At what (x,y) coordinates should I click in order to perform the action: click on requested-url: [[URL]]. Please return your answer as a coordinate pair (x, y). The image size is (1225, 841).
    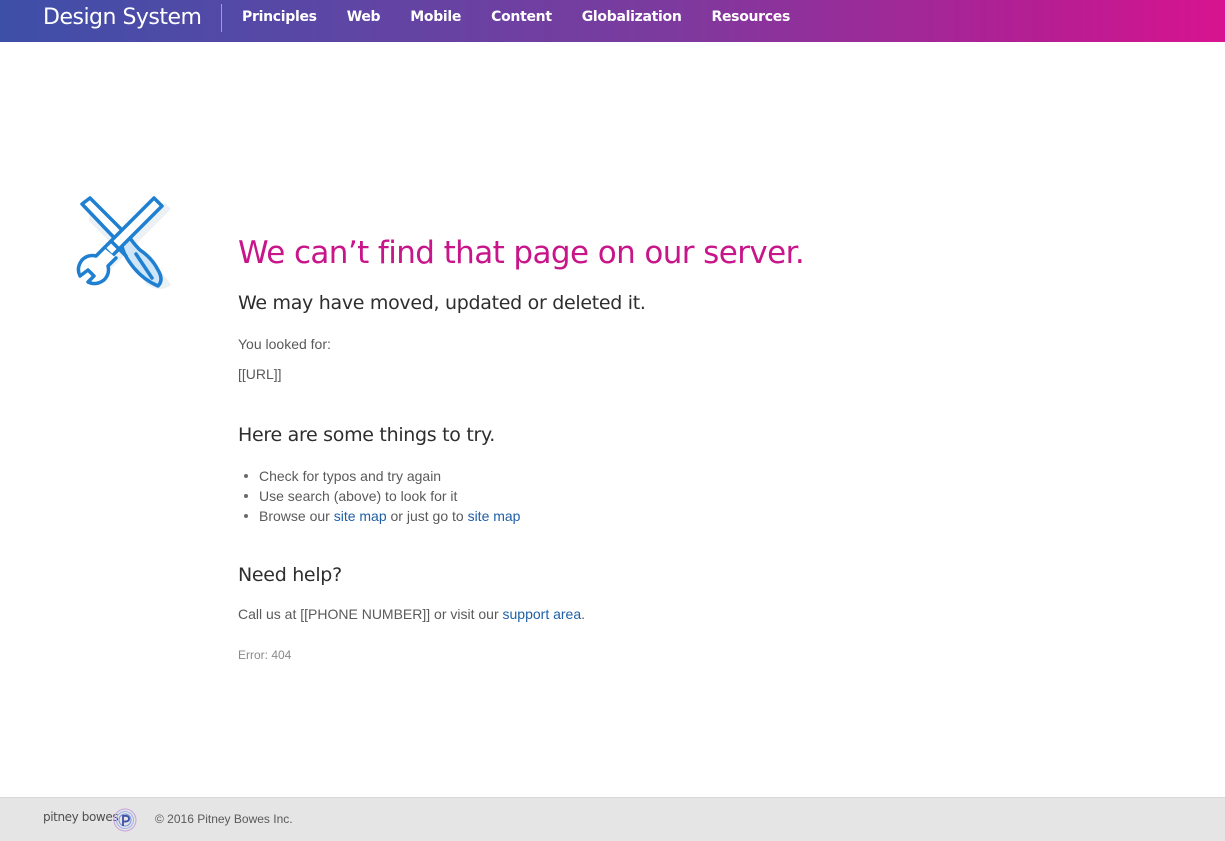
    Looking at the image, I should click on (260, 374).